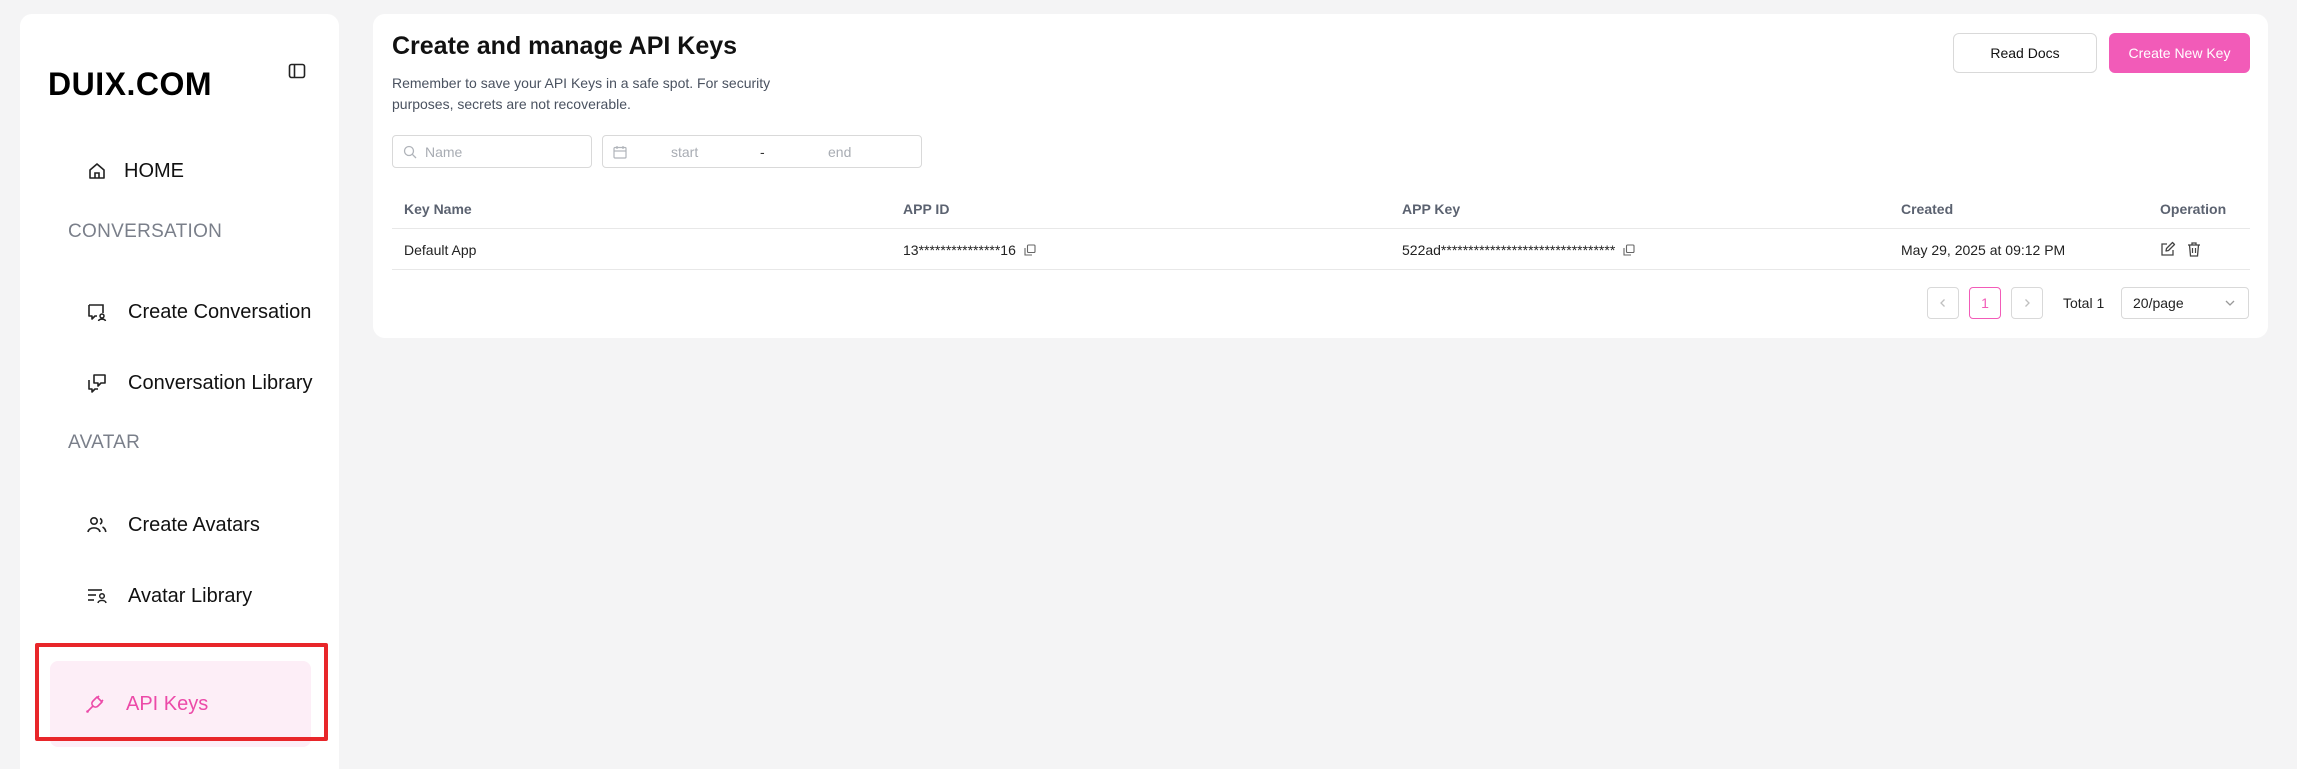 The image size is (2297, 769). Describe the element at coordinates (839, 152) in the screenshot. I see `date-end-input: end` at that location.